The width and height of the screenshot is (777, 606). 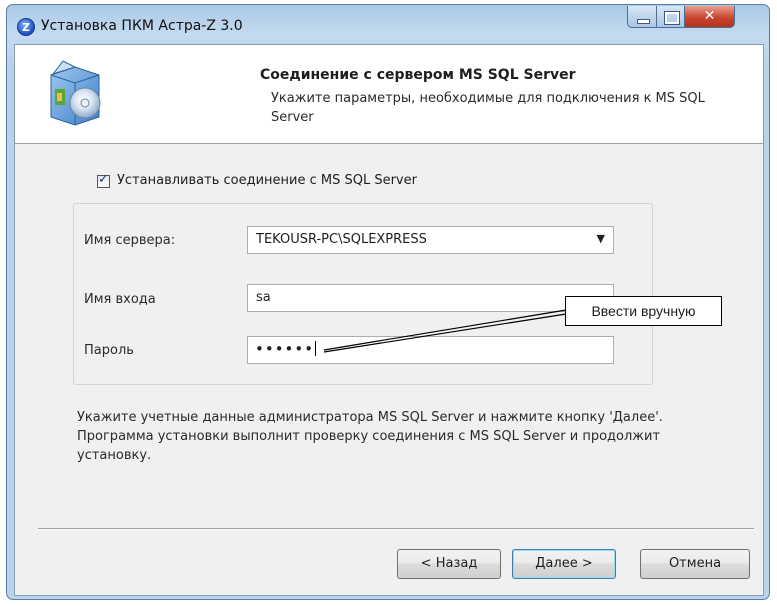 I want to click on minimize-icon, so click(x=643, y=21).